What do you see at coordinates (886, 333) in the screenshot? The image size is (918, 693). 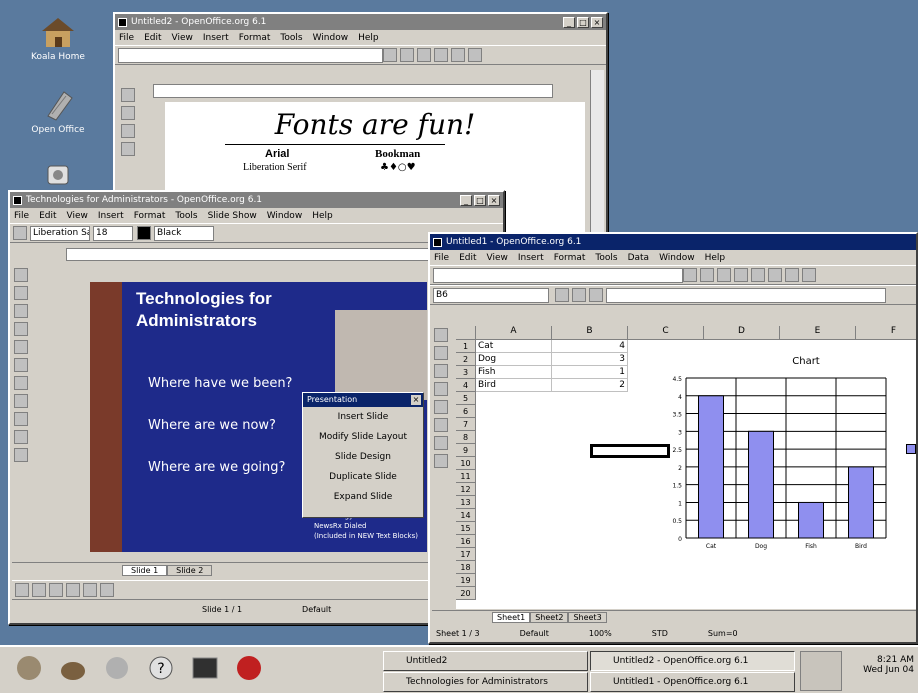 I see `column-header: F` at bounding box center [886, 333].